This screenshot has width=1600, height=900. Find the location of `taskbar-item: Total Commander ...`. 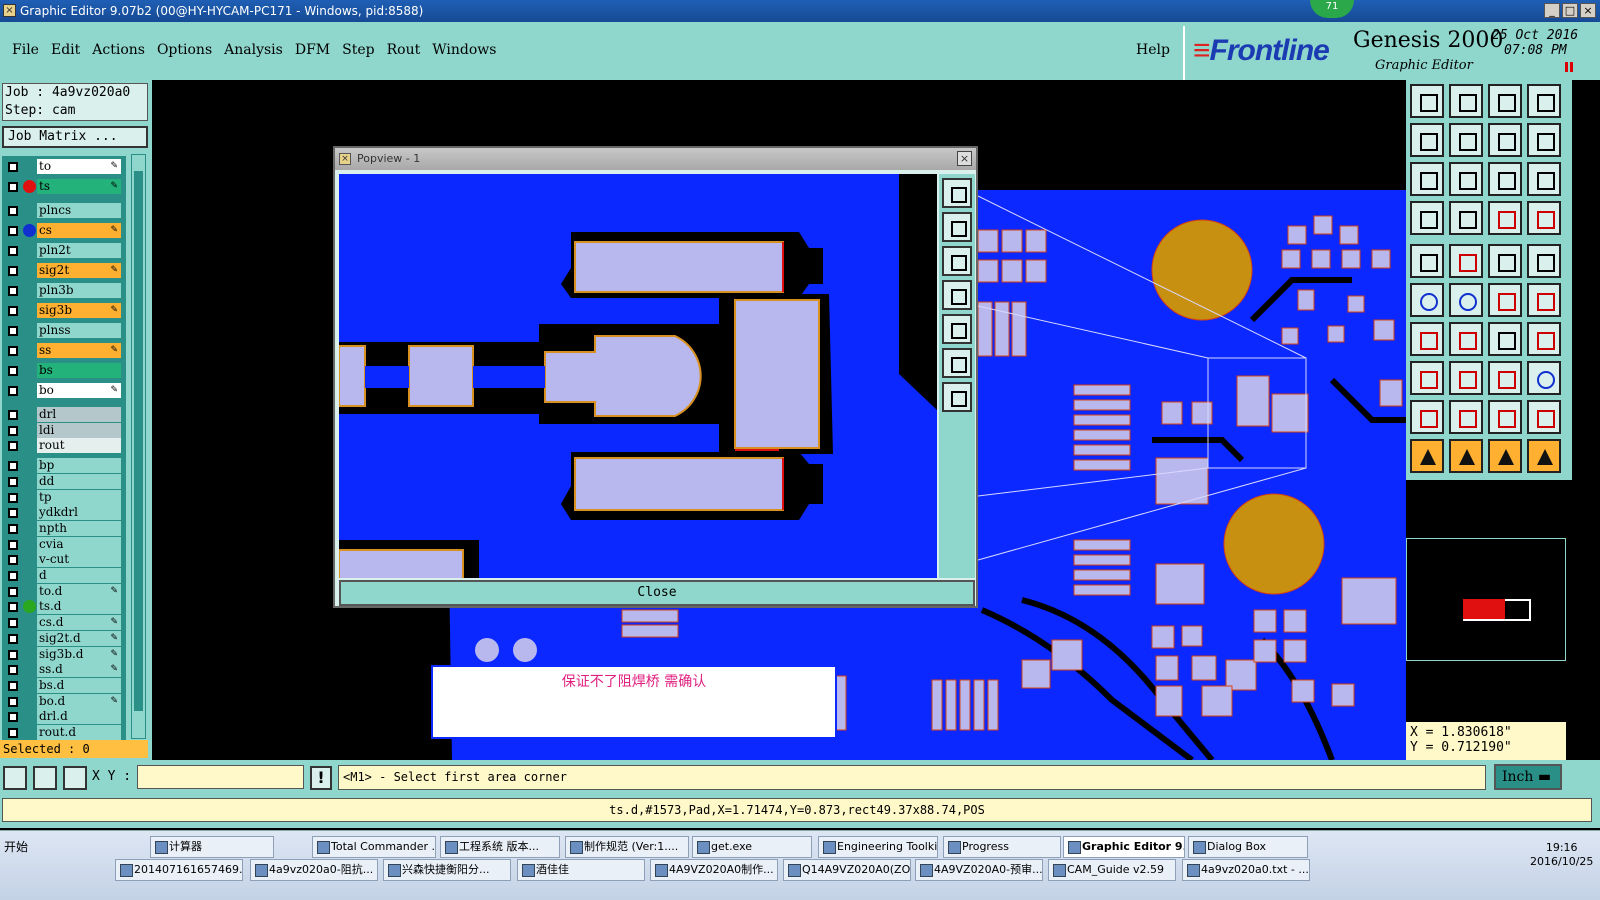

taskbar-item: Total Commander ... is located at coordinates (374, 847).